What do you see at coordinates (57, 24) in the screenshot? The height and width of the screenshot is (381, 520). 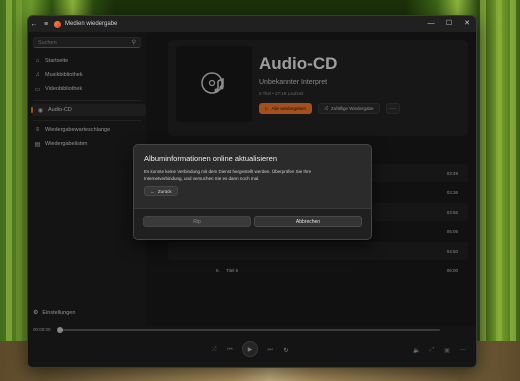 I see `app-logo-icon` at bounding box center [57, 24].